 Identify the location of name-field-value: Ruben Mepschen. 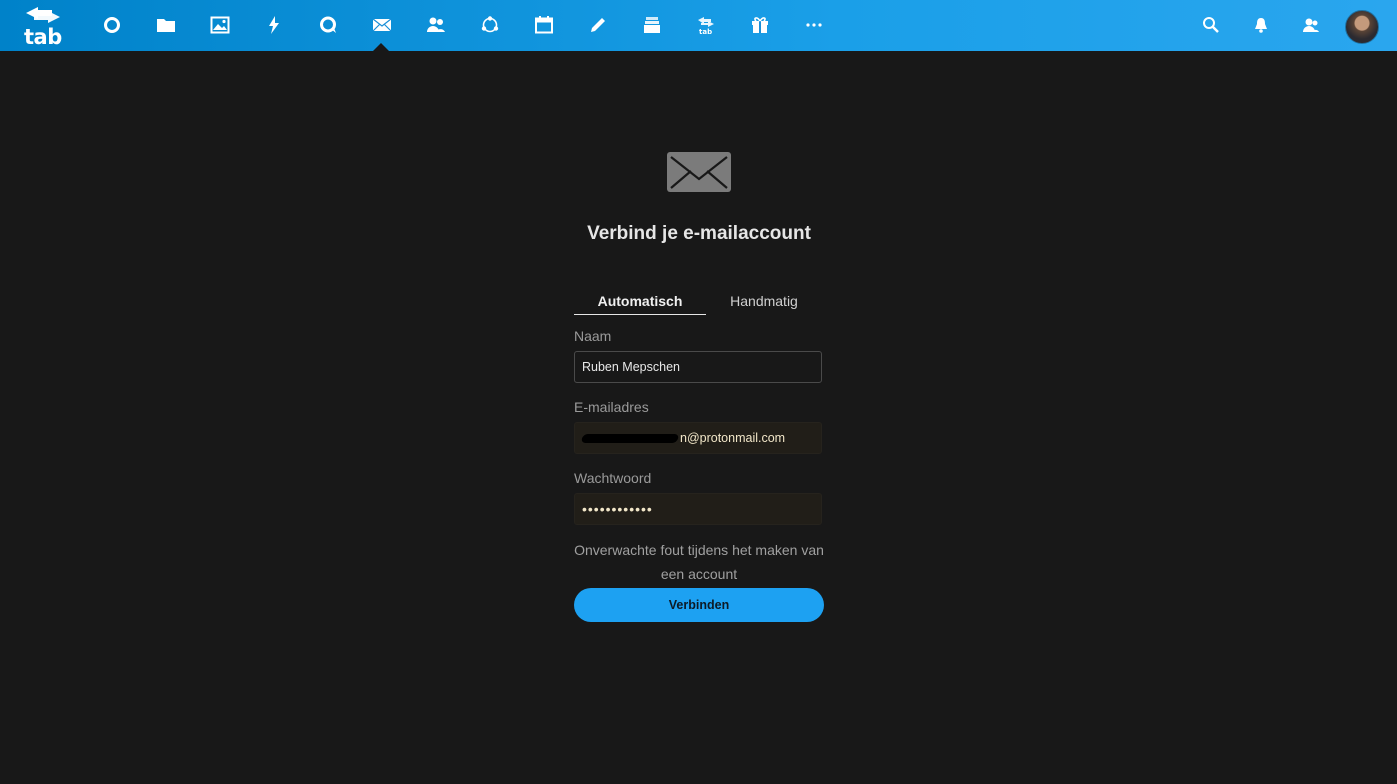
(631, 367).